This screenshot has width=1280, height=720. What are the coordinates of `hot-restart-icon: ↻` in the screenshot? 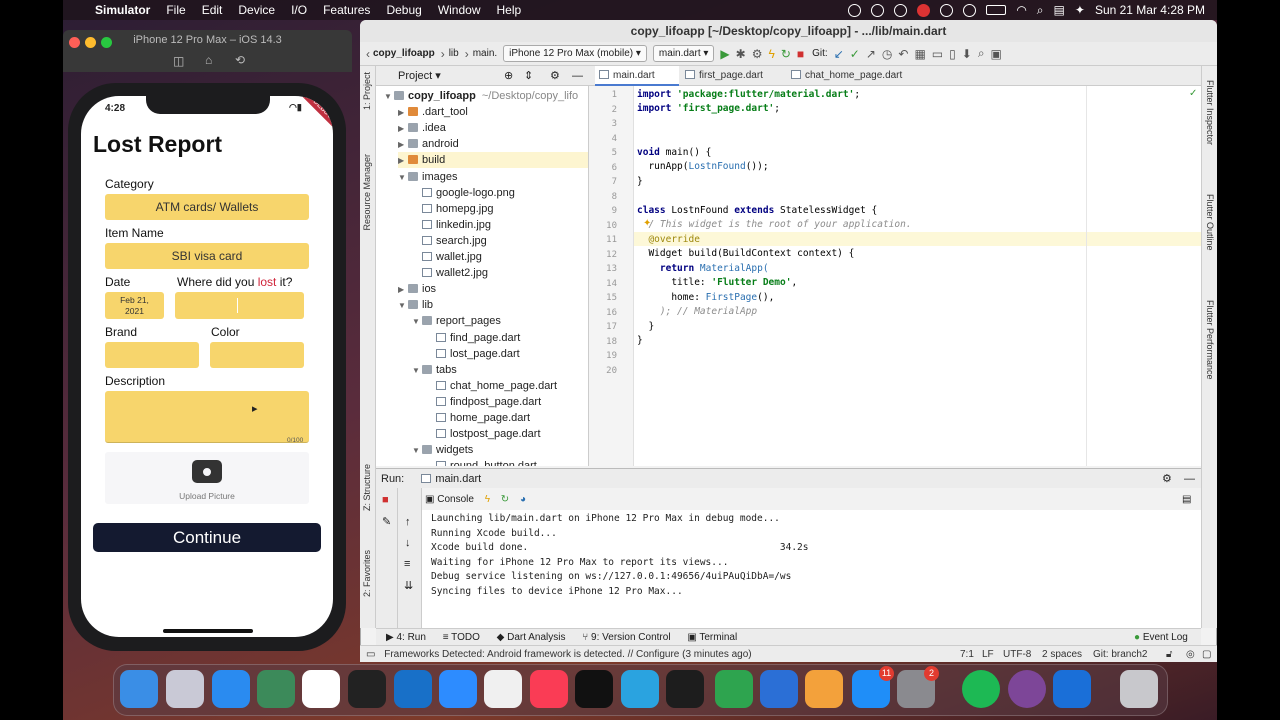 It's located at (786, 54).